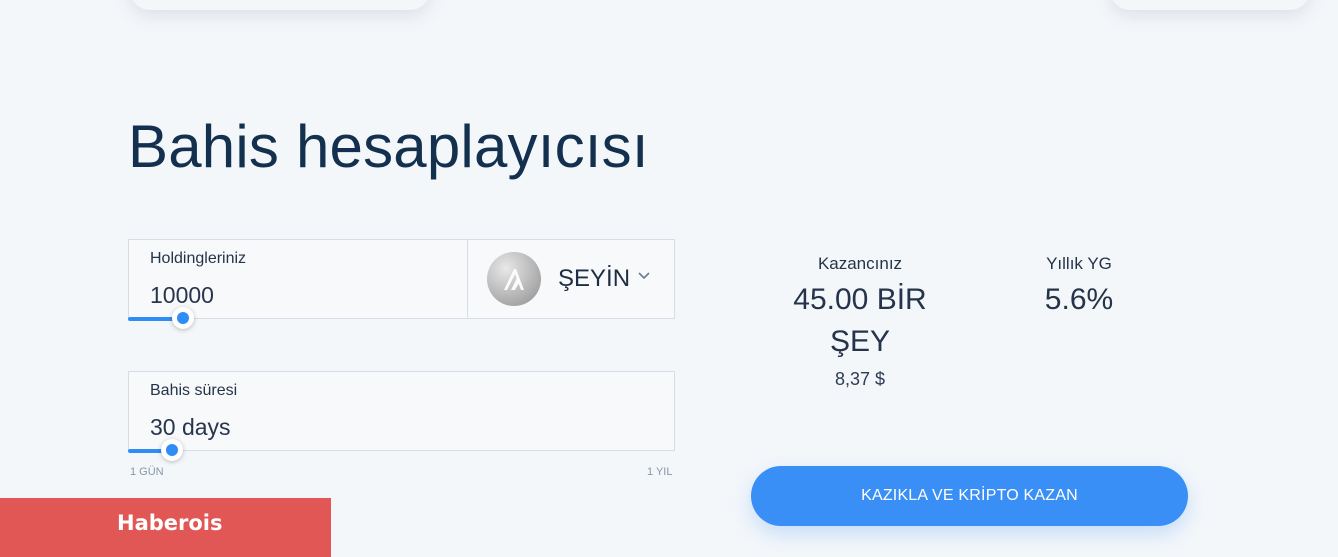  I want to click on duration-max-label: 1 YIL, so click(660, 472).